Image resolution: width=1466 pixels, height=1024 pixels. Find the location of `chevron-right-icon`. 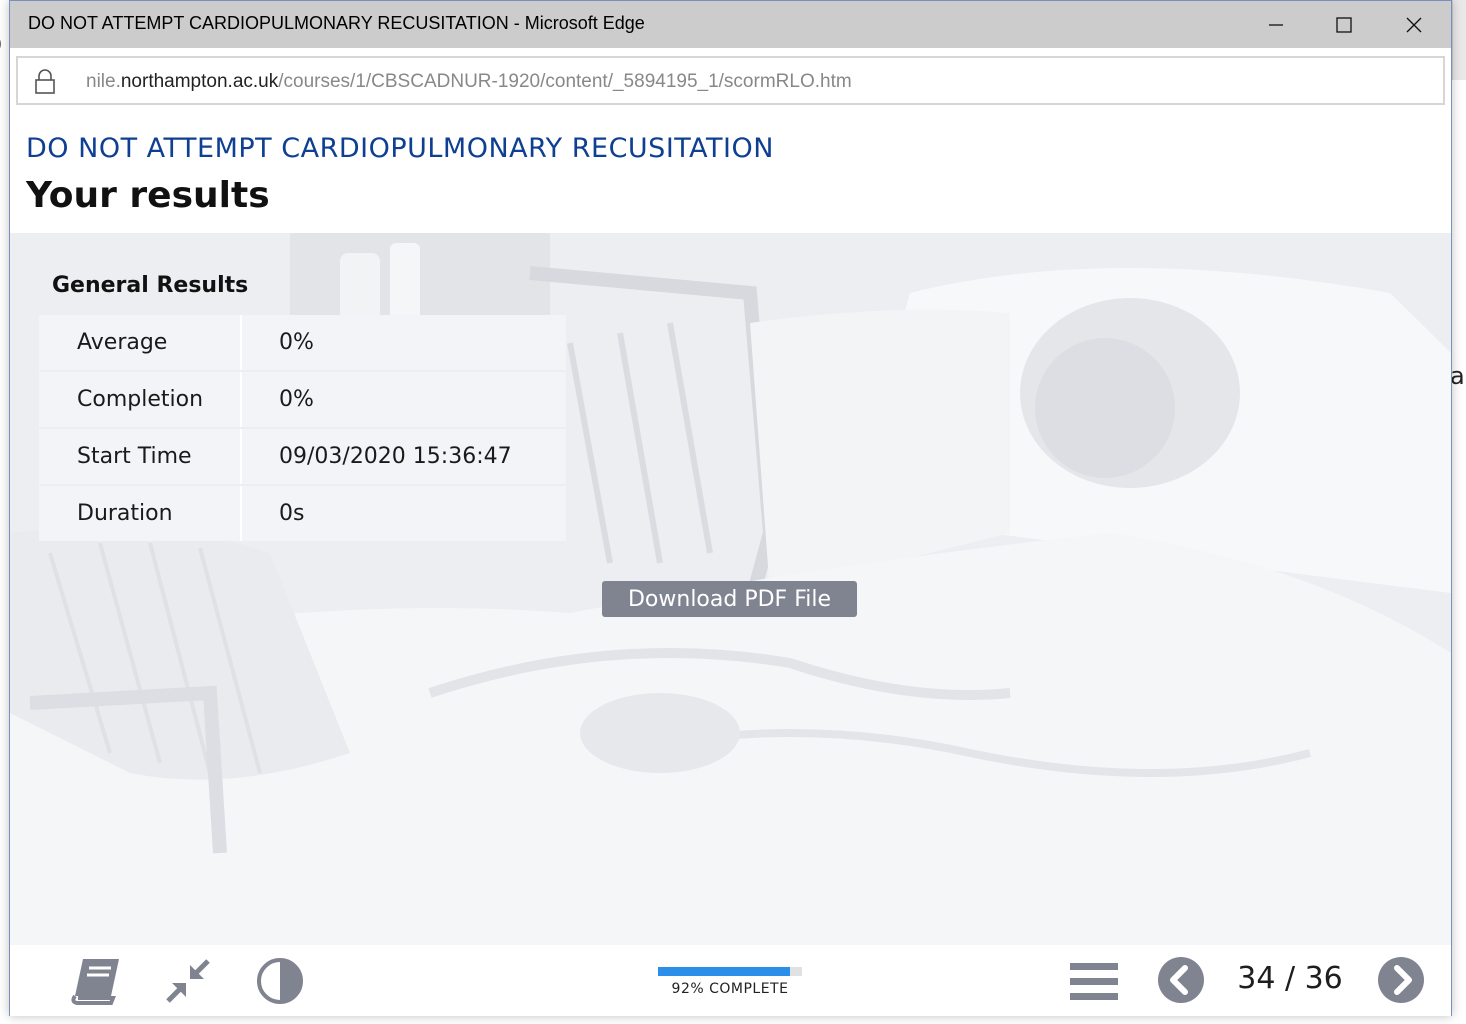

chevron-right-icon is located at coordinates (1401, 980).